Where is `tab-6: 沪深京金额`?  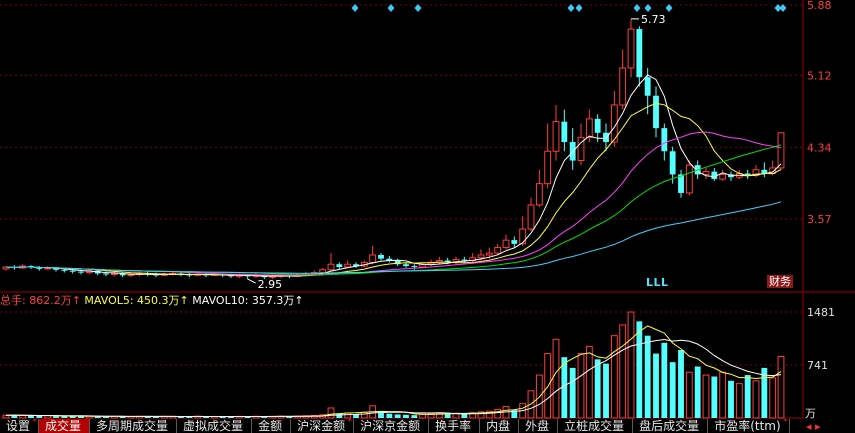 tab-6: 沪深京金额 is located at coordinates (392, 426).